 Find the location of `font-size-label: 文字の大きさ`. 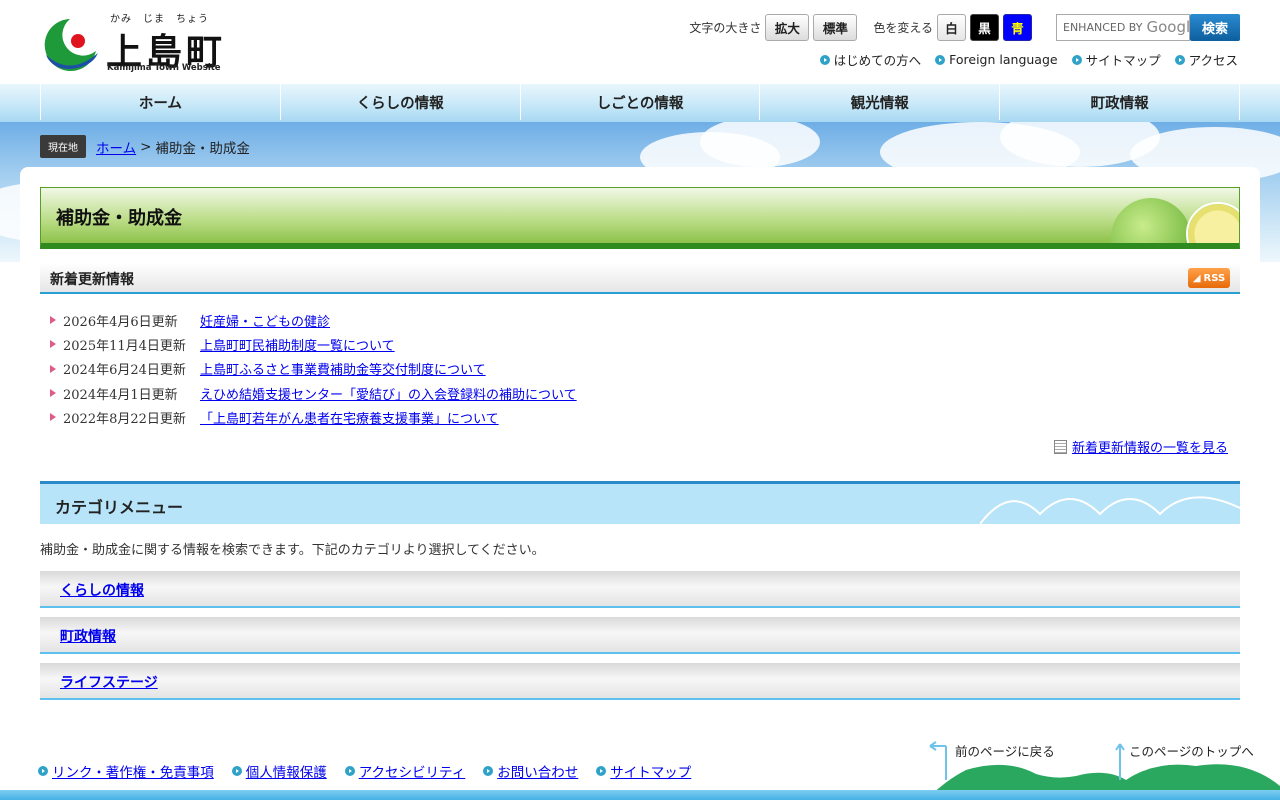

font-size-label: 文字の大きさ is located at coordinates (725, 27).